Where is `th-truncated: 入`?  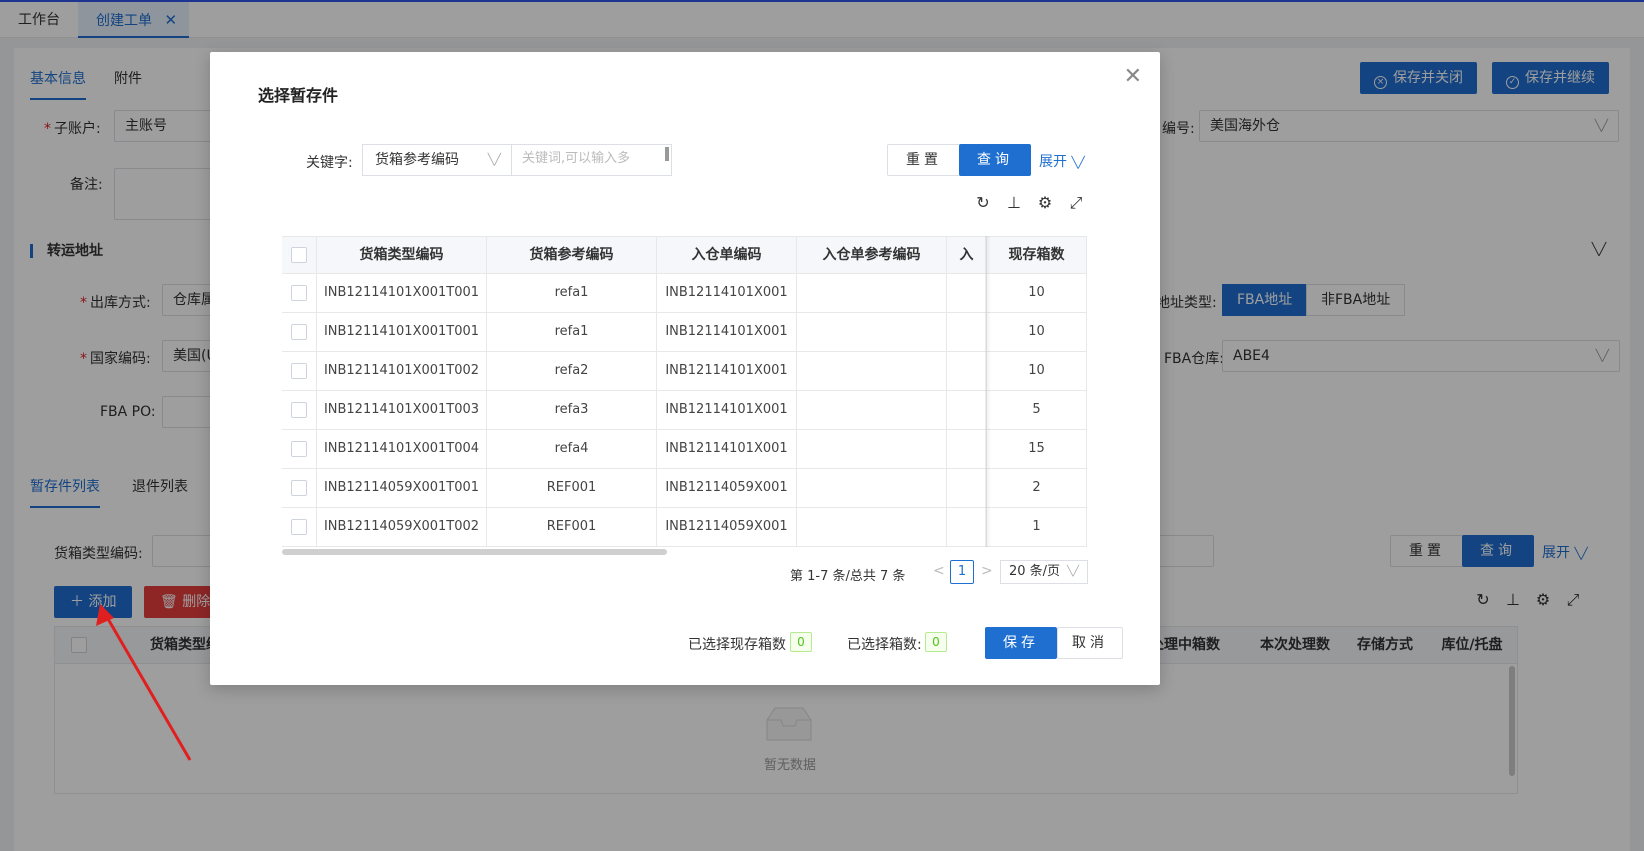 th-truncated: 入 is located at coordinates (967, 255).